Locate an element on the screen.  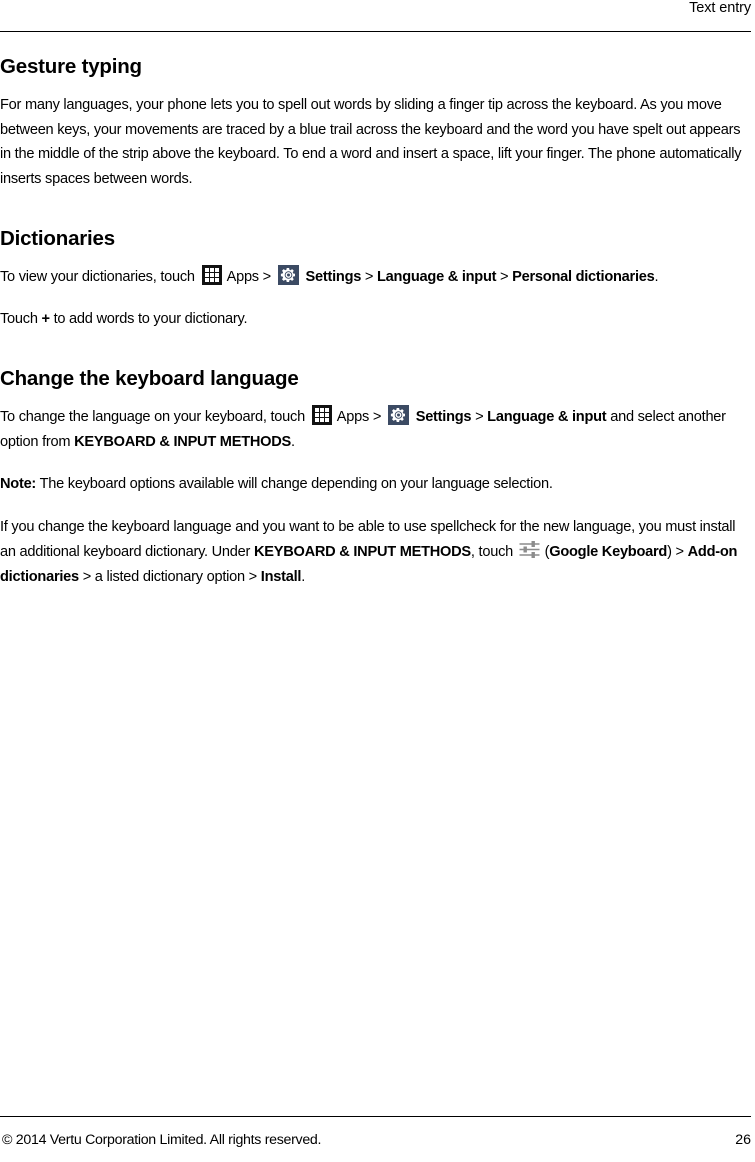
section-heading-gesture-typing: Gesture typing is located at coordinates (71, 66).